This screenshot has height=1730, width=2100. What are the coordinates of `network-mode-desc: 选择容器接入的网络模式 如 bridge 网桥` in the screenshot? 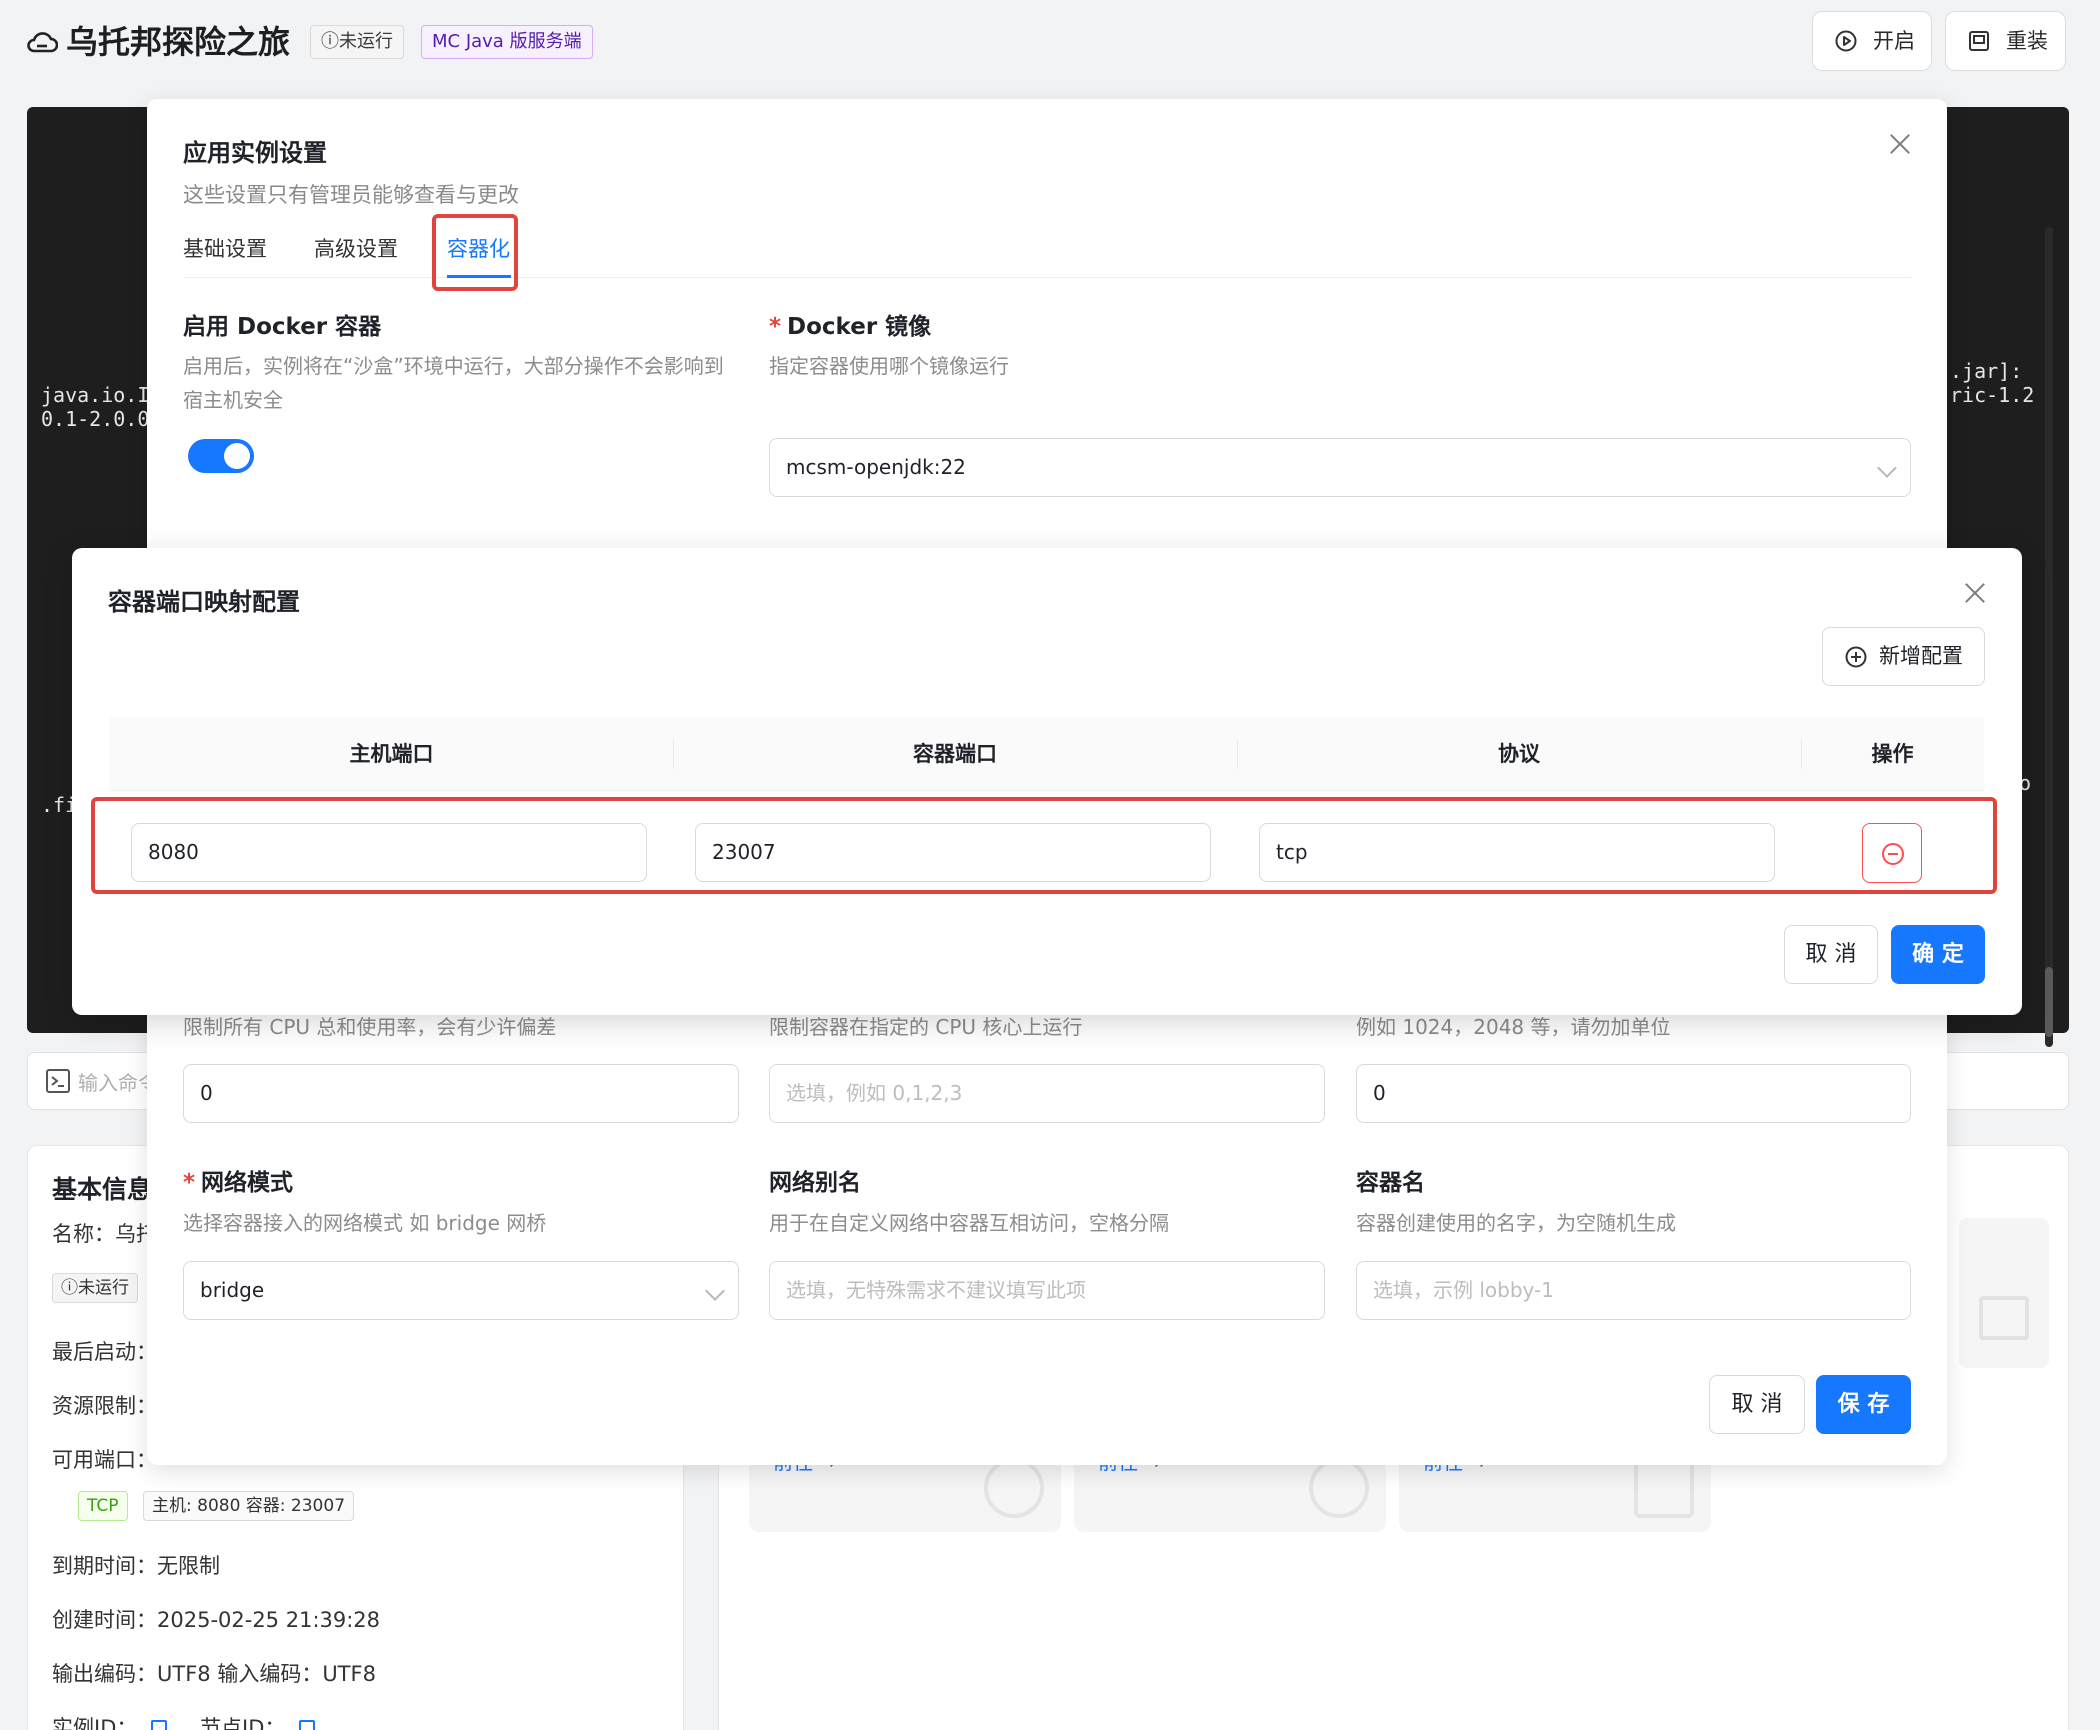 It's located at (365, 1223).